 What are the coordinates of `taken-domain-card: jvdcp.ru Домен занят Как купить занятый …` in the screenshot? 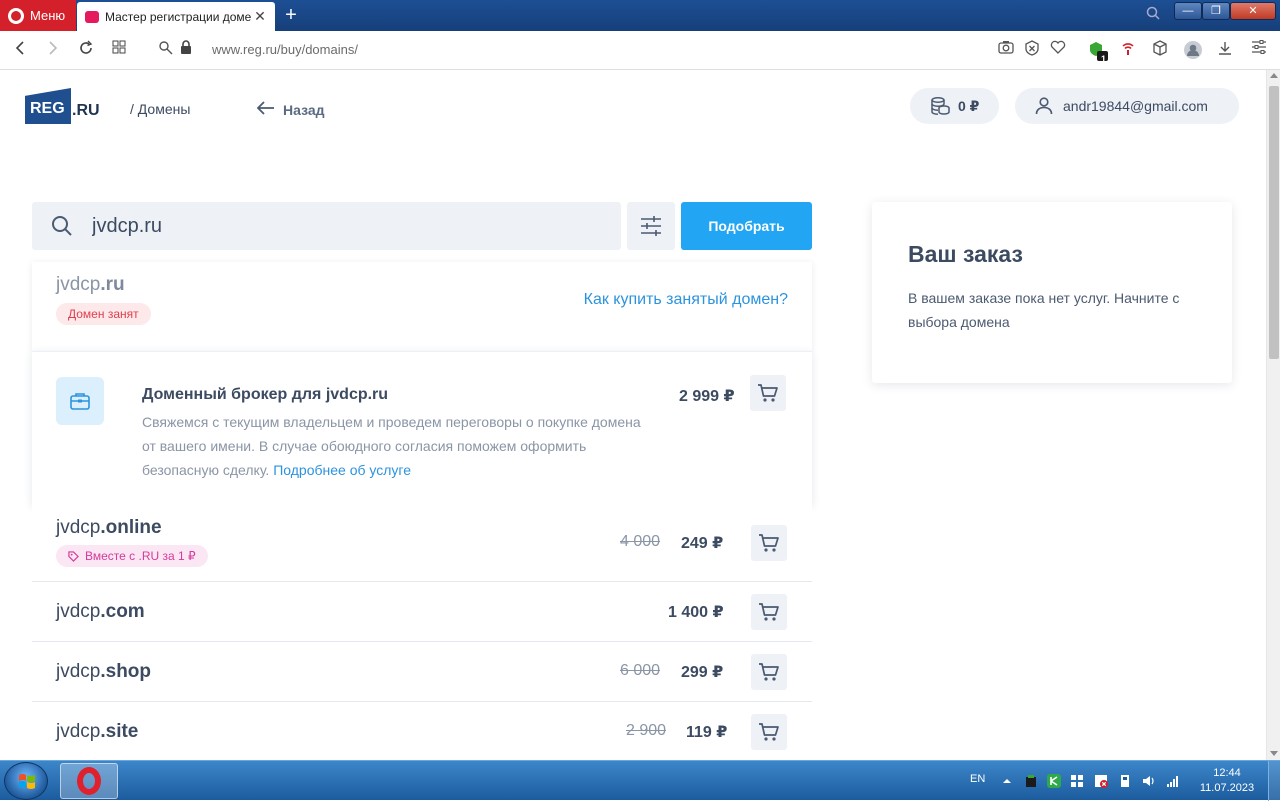 It's located at (422, 306).